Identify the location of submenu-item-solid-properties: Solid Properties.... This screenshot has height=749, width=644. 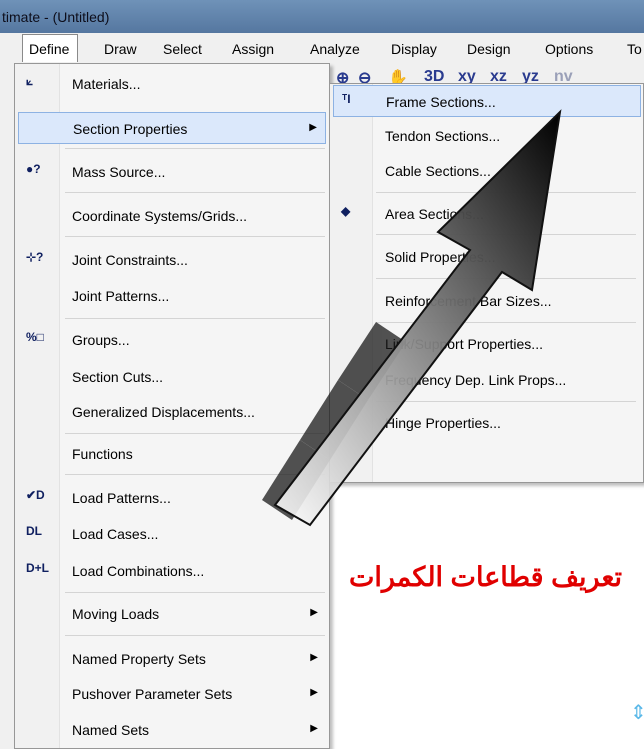
(487, 257).